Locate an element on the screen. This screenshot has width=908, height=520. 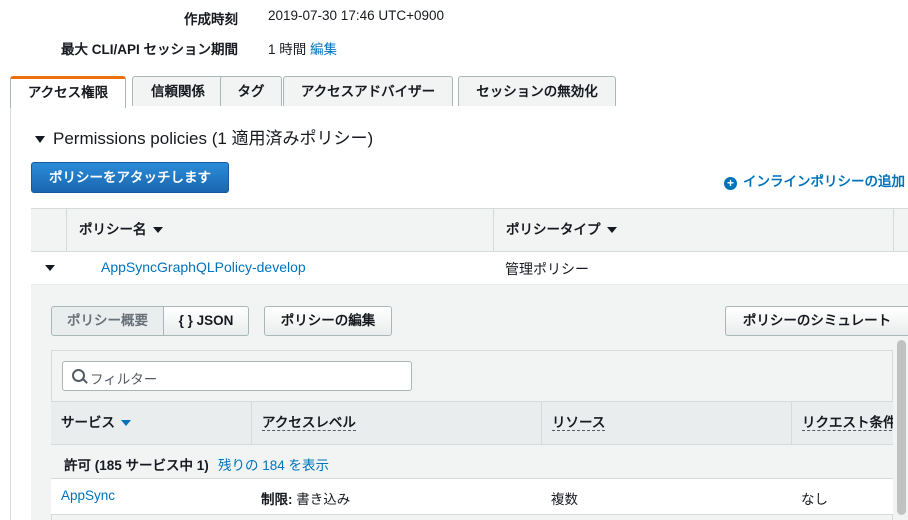
policies-table-header: ポリシー名 ポリシータイプ is located at coordinates (469, 230).